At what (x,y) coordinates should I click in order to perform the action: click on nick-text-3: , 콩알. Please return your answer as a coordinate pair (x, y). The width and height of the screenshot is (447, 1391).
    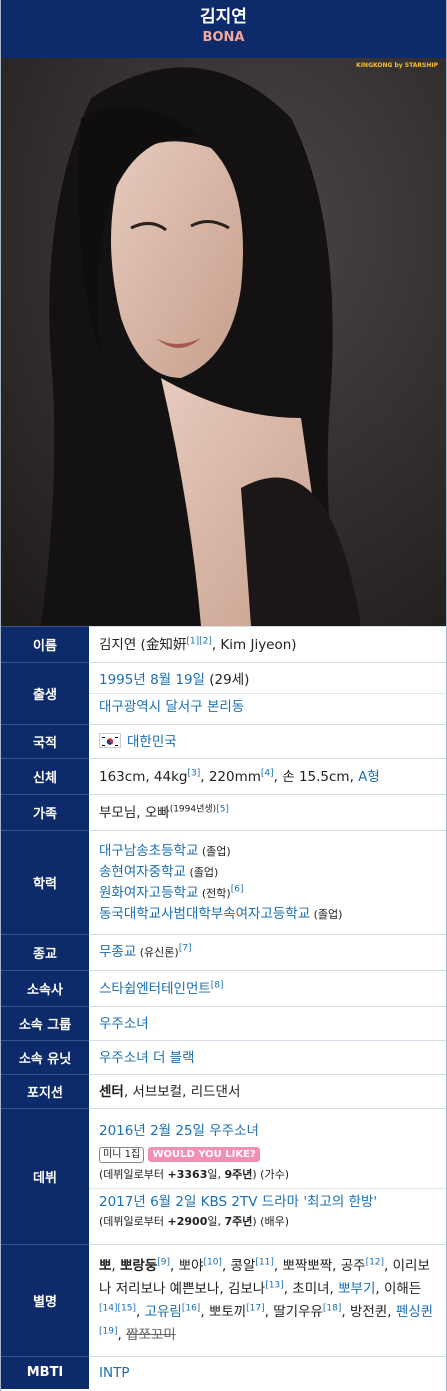
    Looking at the image, I should click on (238, 1265).